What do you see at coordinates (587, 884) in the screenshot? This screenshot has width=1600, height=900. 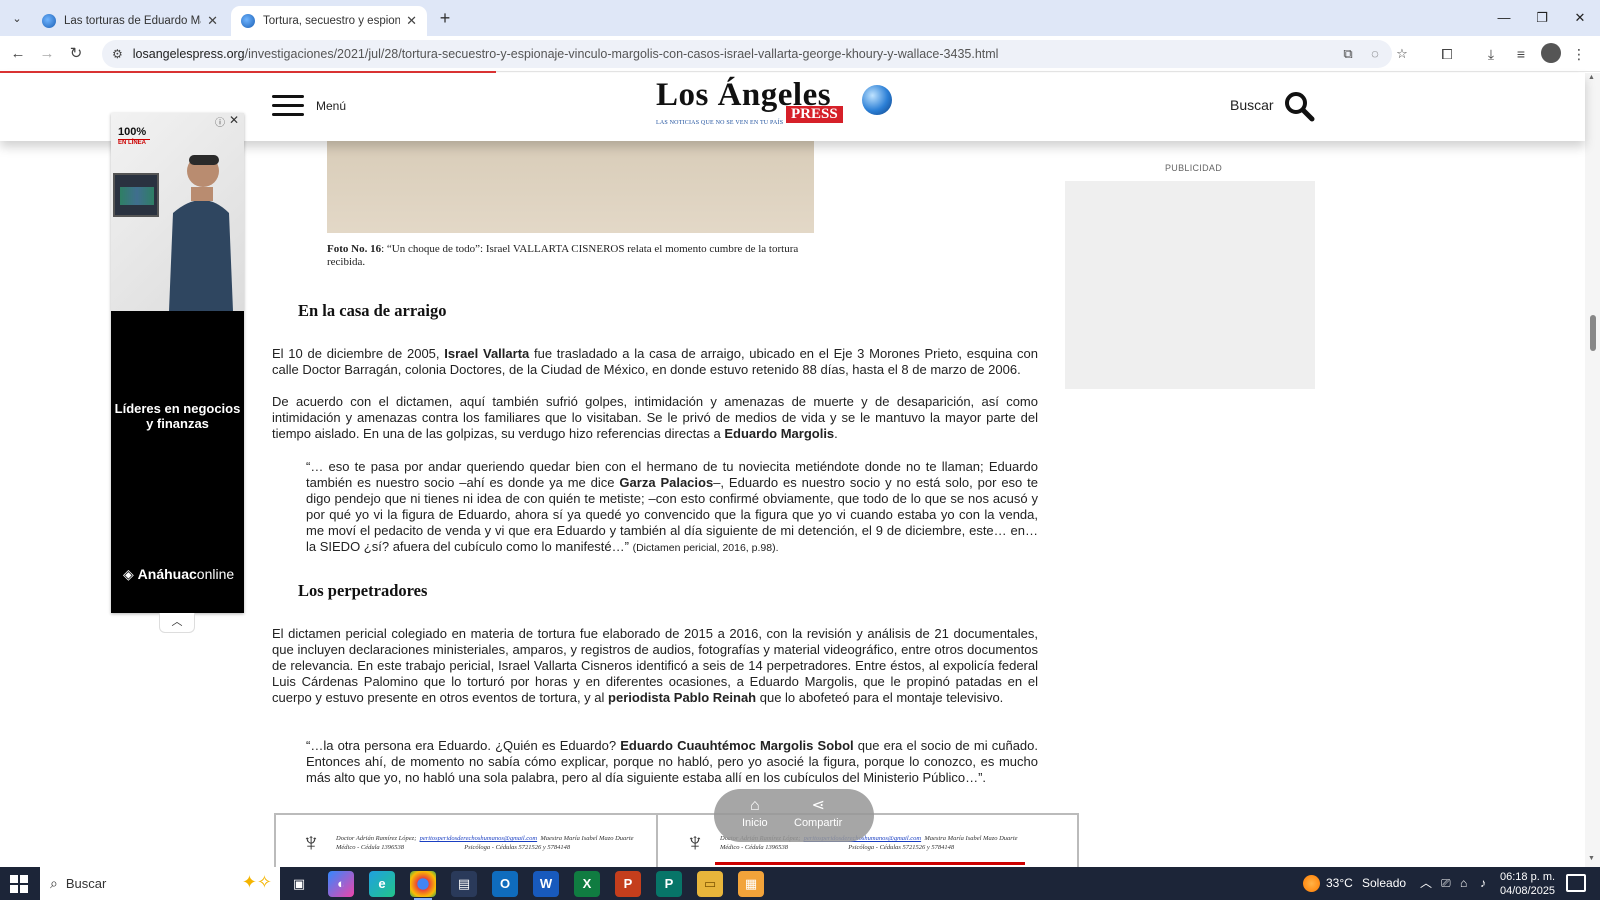 I see `excel-icon: X` at bounding box center [587, 884].